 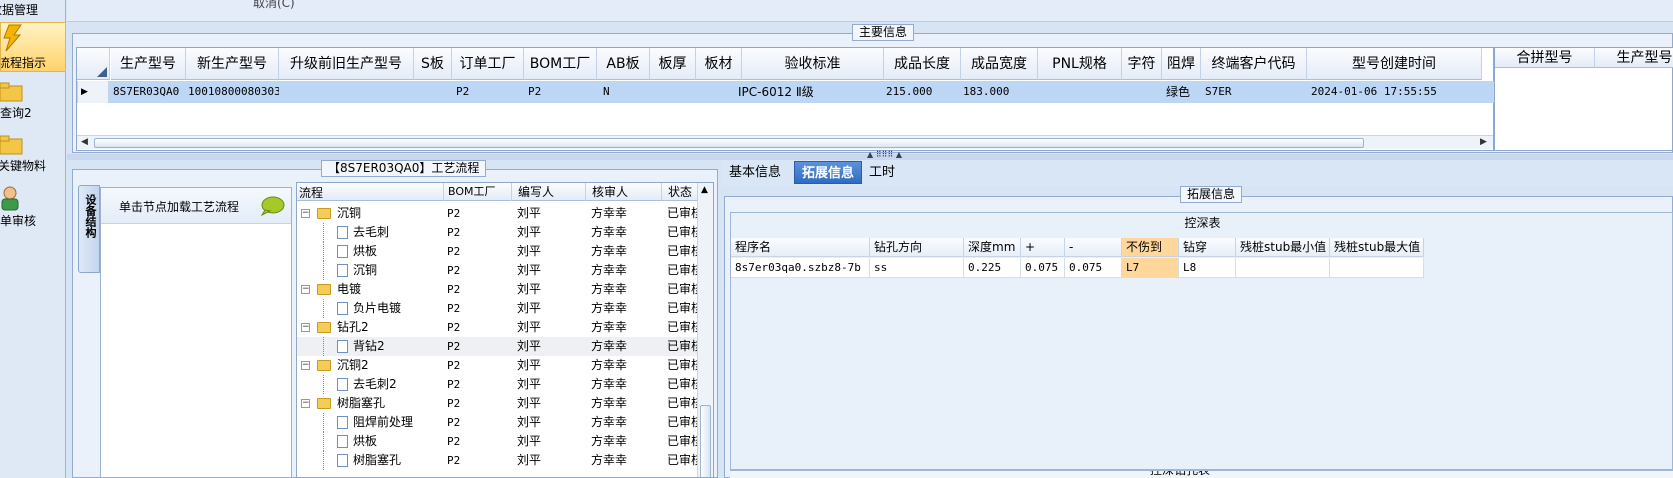 I want to click on depth-table-cell: 0.225, so click(x=992, y=268).